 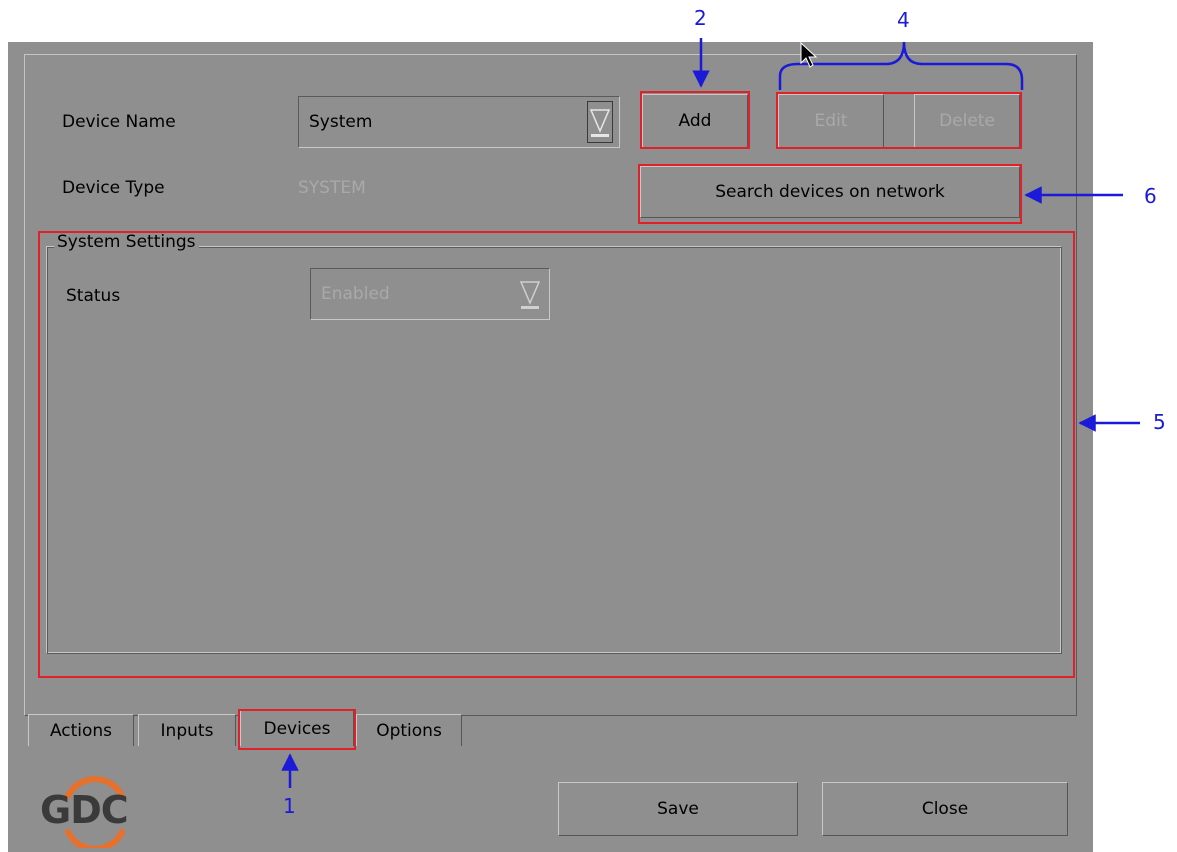 What do you see at coordinates (903, 20) in the screenshot?
I see `annotation-4: 4` at bounding box center [903, 20].